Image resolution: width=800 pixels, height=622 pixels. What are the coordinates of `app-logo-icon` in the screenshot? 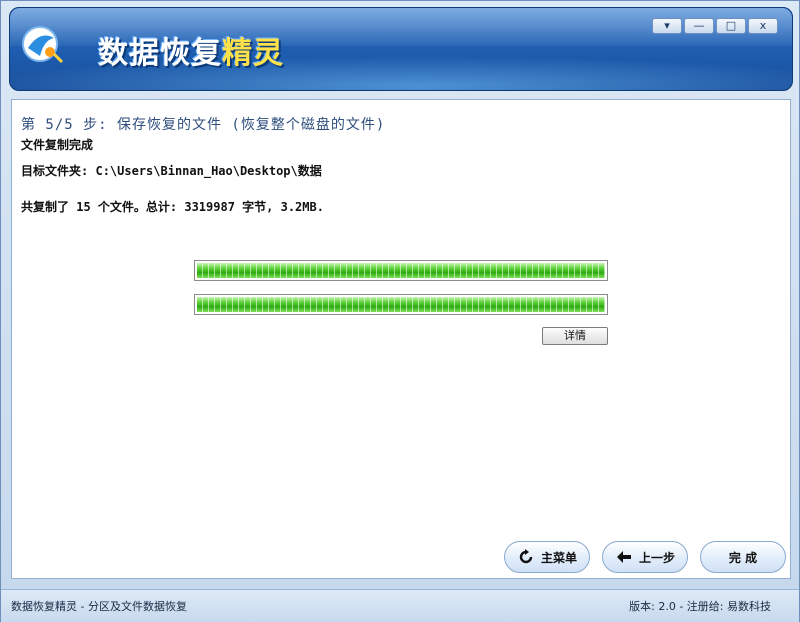 It's located at (43, 45).